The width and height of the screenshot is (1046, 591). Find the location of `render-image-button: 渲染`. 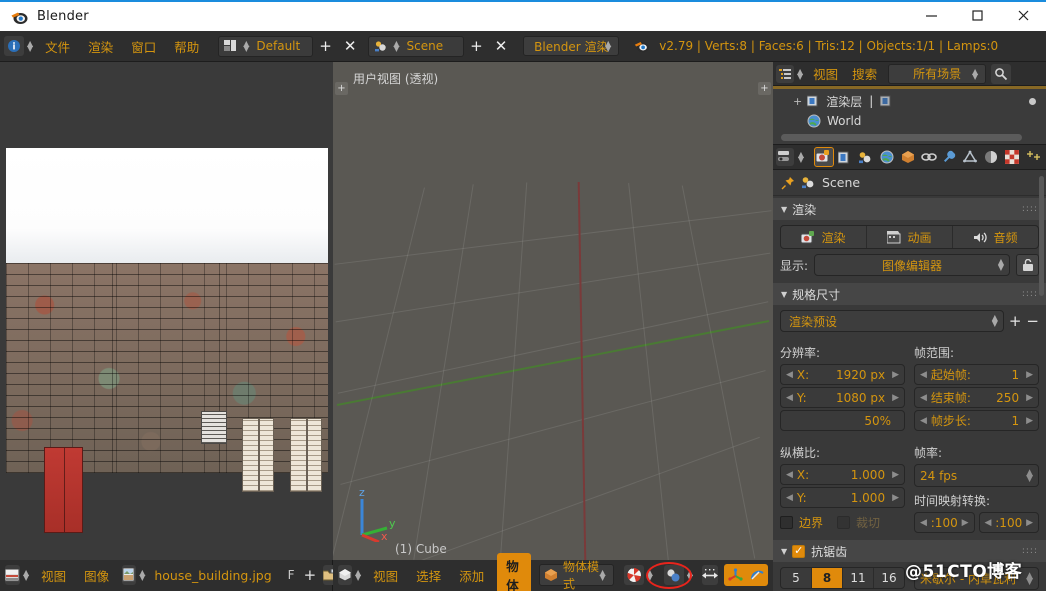

render-image-button: 渲染 is located at coordinates (824, 237).